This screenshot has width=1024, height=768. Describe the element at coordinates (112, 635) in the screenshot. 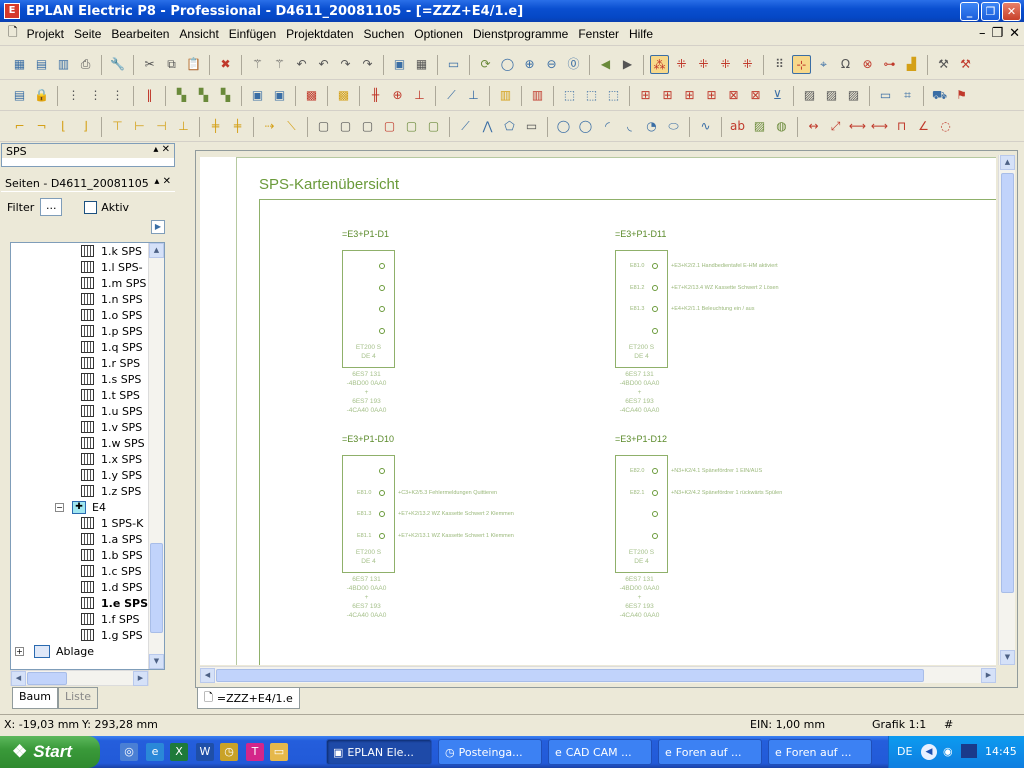

I see `tree-item-page: 1.g SPS` at that location.